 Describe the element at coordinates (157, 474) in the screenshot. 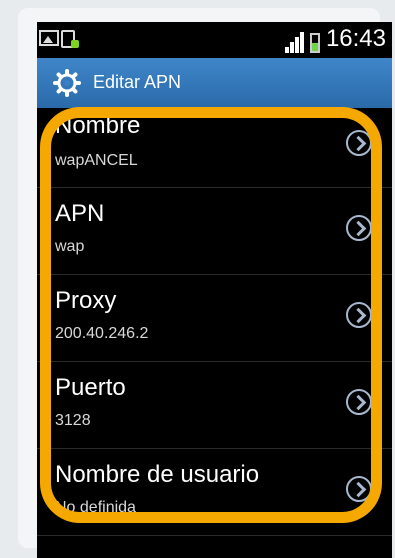

I see `setting-label: Nombre de usuario` at that location.